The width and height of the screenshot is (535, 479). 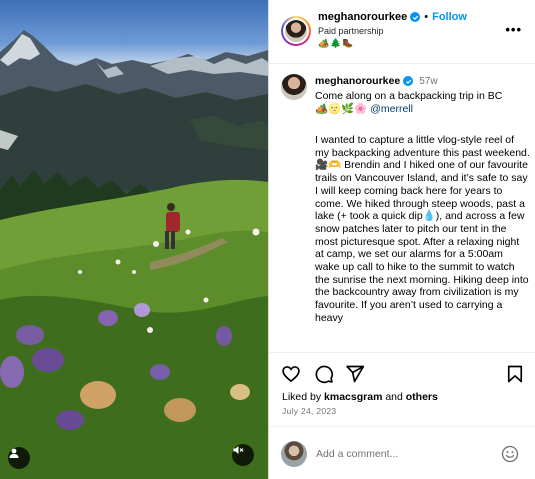 I want to click on bookmark-icon, so click(x=515, y=374).